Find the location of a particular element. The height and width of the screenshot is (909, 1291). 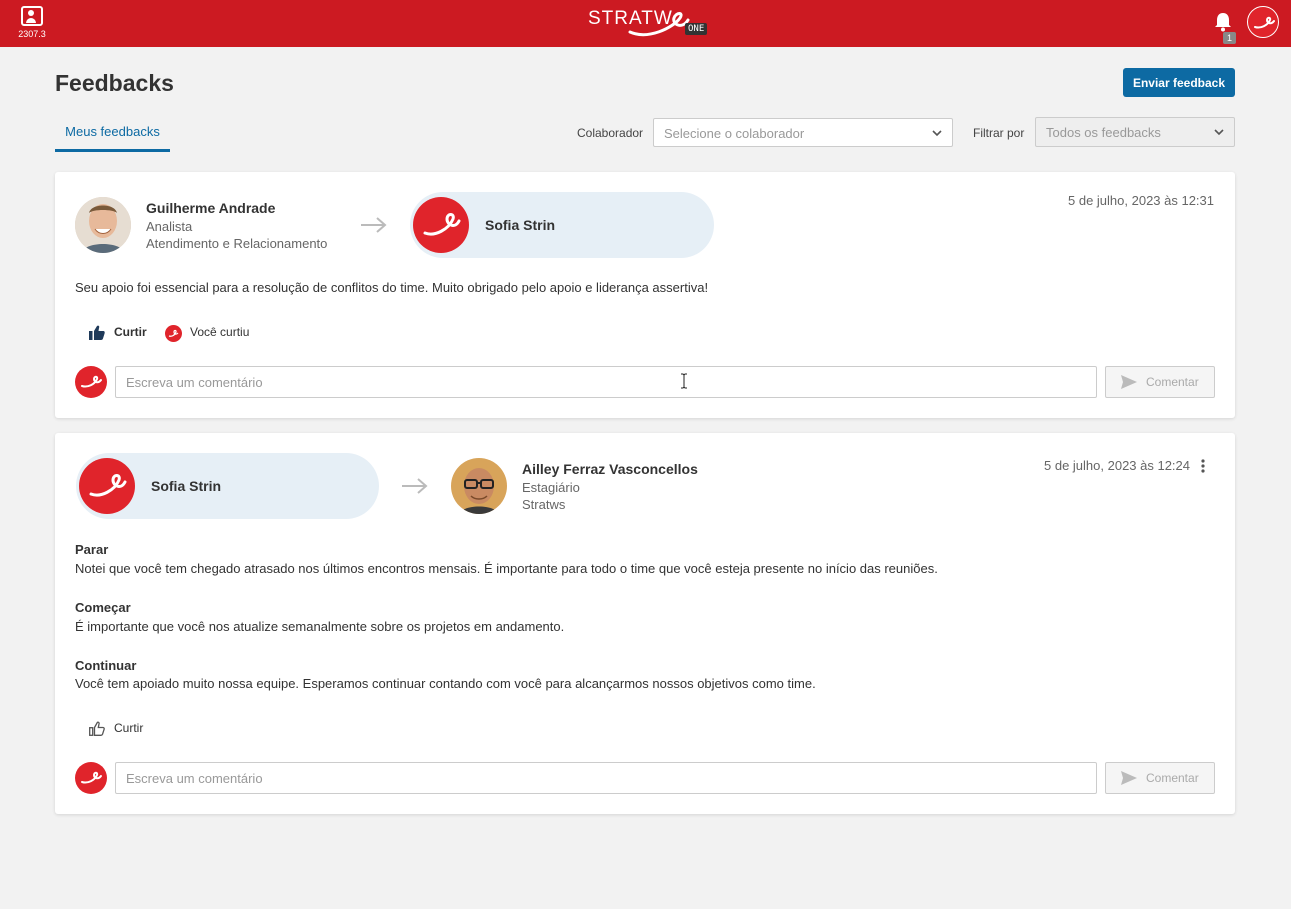

filter-label: Filtrar por is located at coordinates (999, 133).